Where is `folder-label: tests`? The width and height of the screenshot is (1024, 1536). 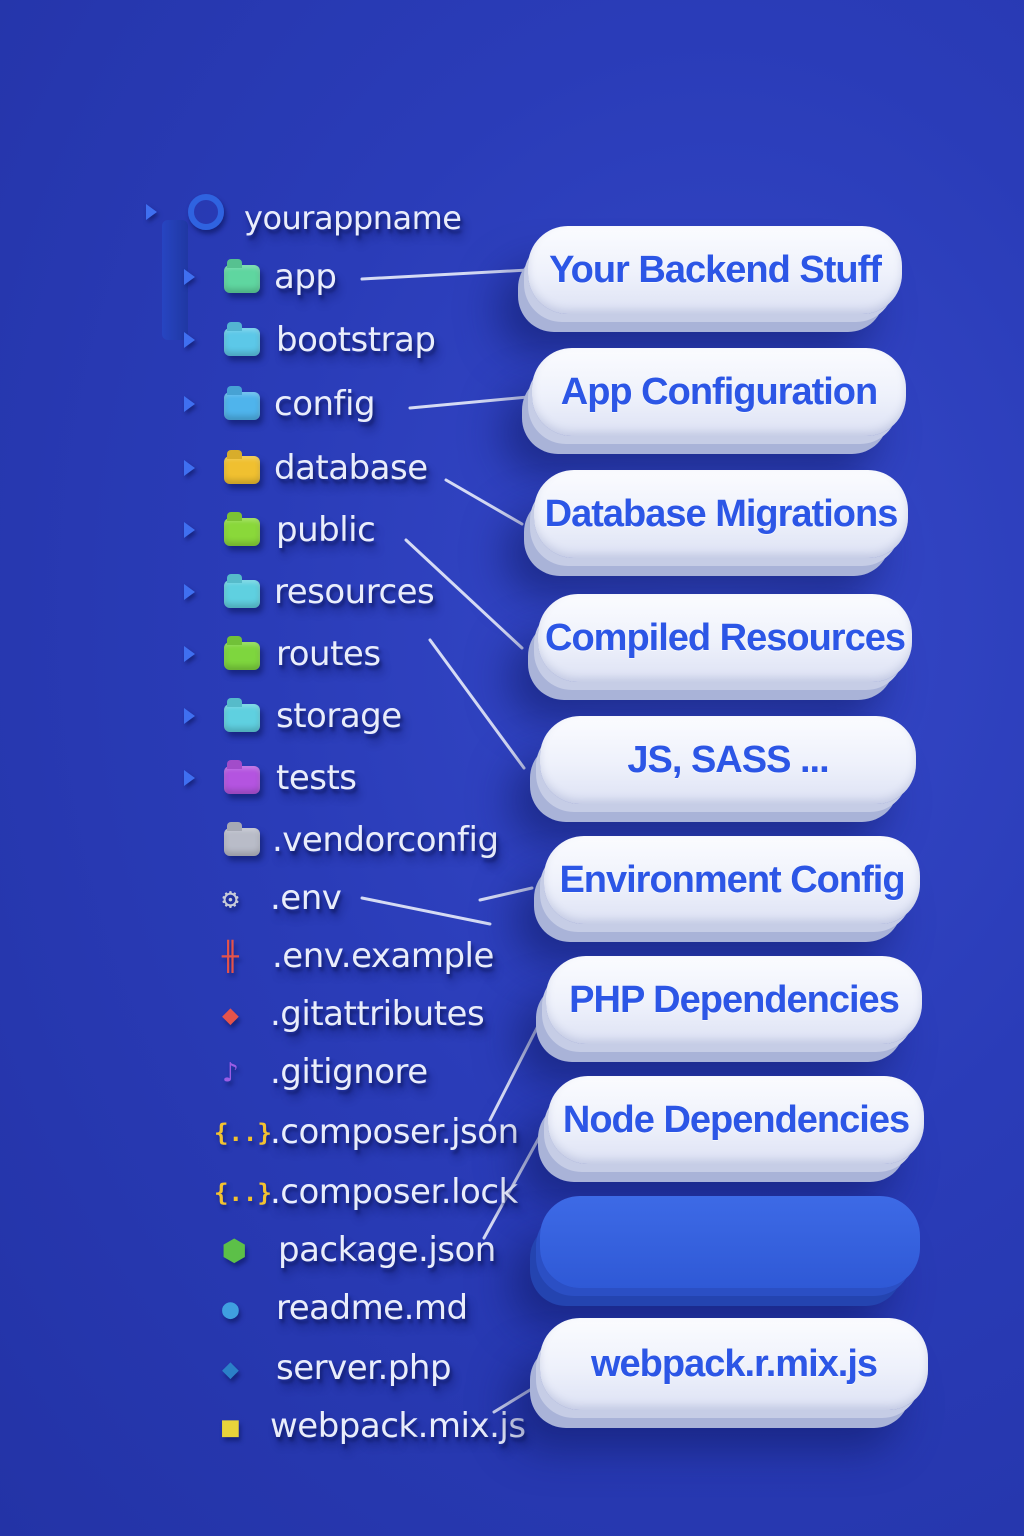 folder-label: tests is located at coordinates (316, 778).